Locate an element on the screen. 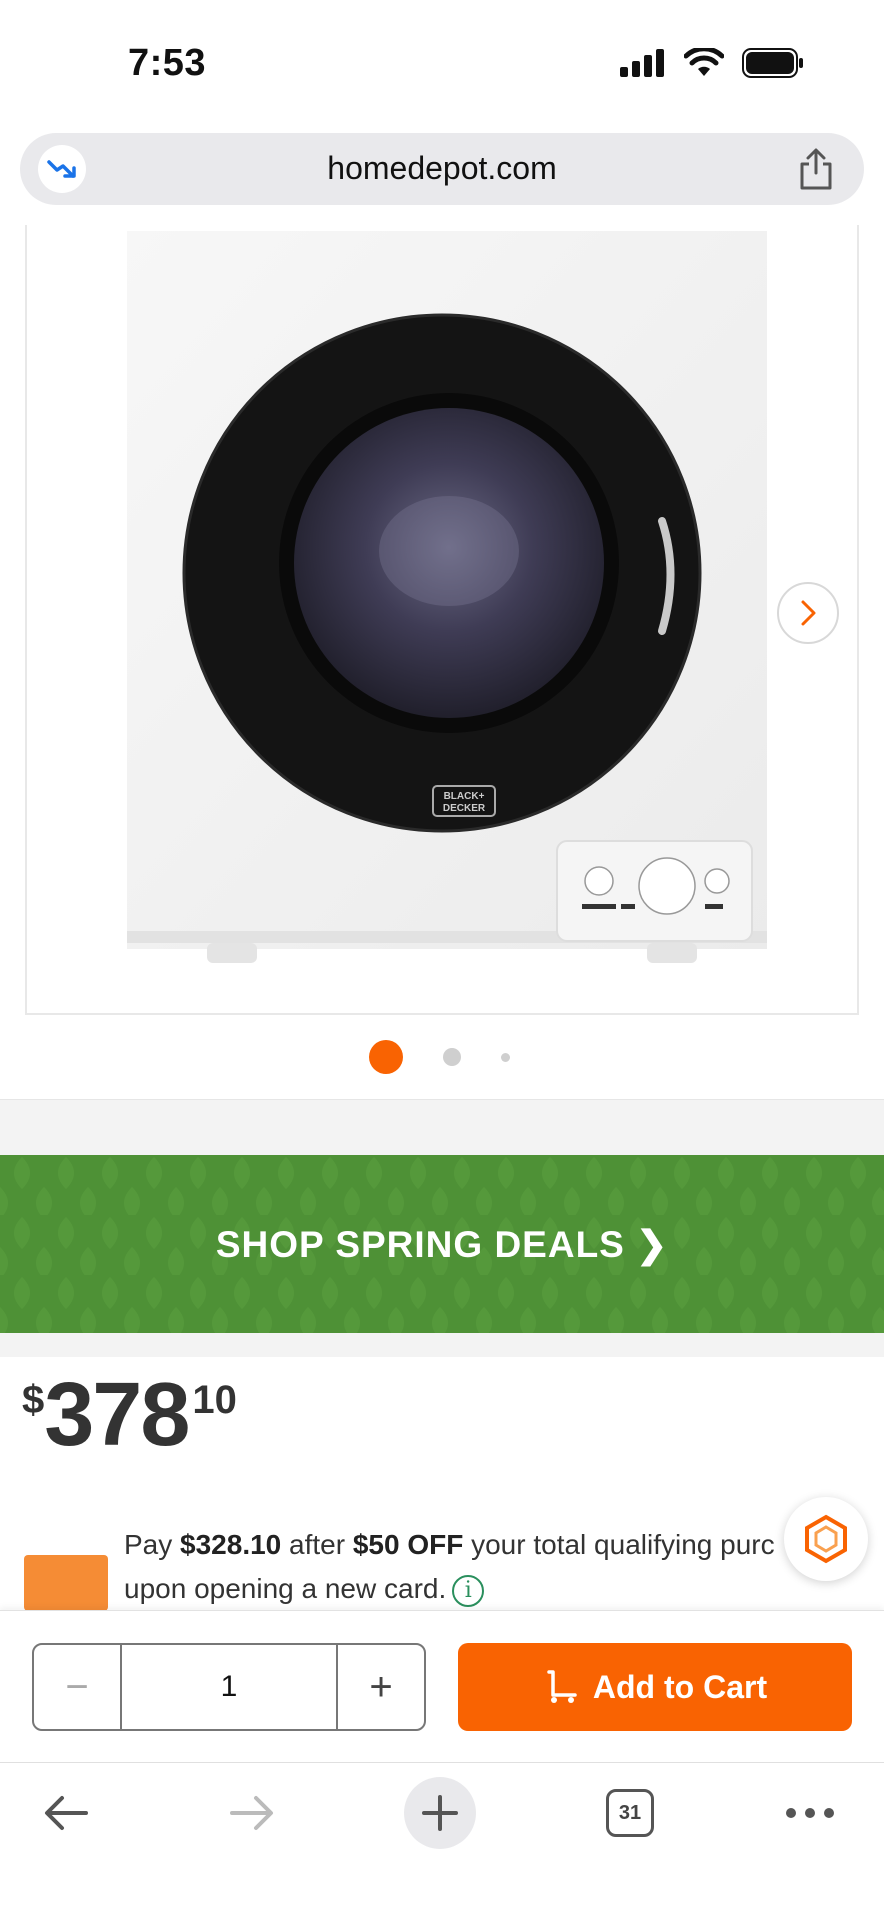 Image resolution: width=884 pixels, height=1920 pixels. tab-switcher-button: 31 is located at coordinates (630, 1813).